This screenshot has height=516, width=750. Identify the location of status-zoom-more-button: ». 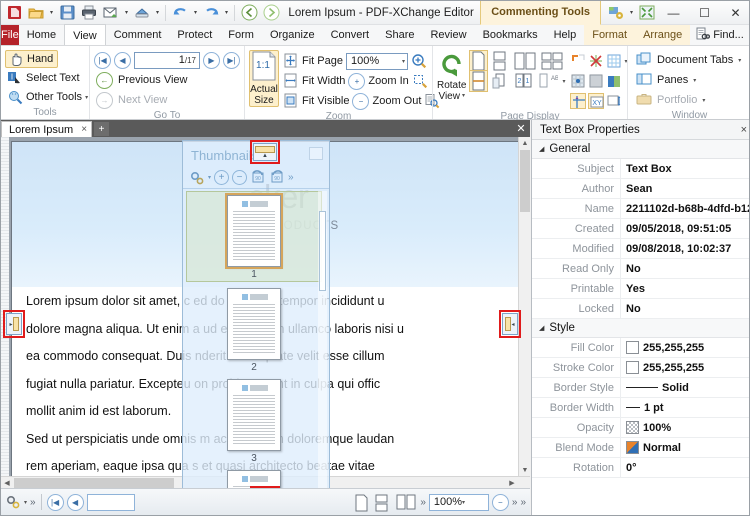
(515, 502).